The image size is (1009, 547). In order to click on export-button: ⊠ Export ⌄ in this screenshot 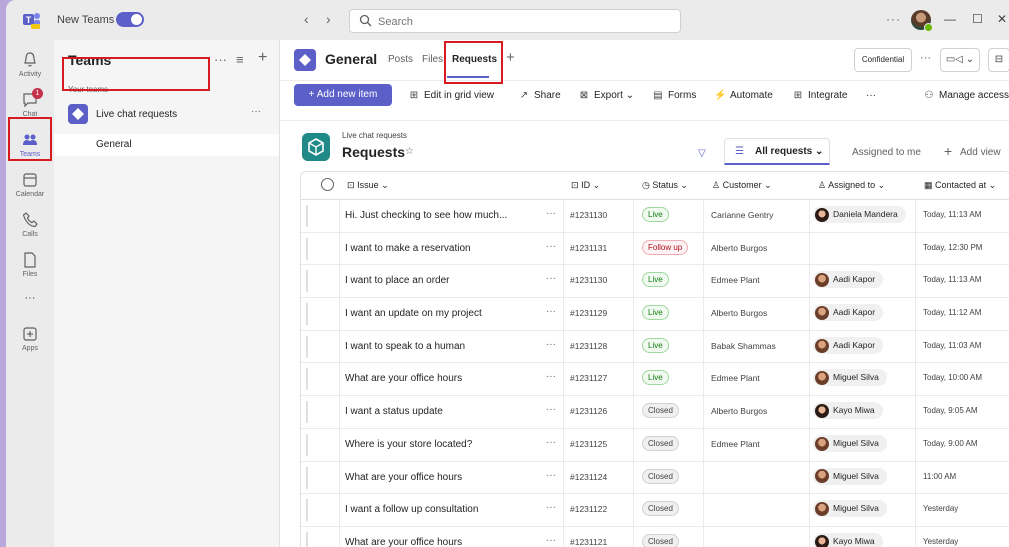, I will do `click(606, 95)`.